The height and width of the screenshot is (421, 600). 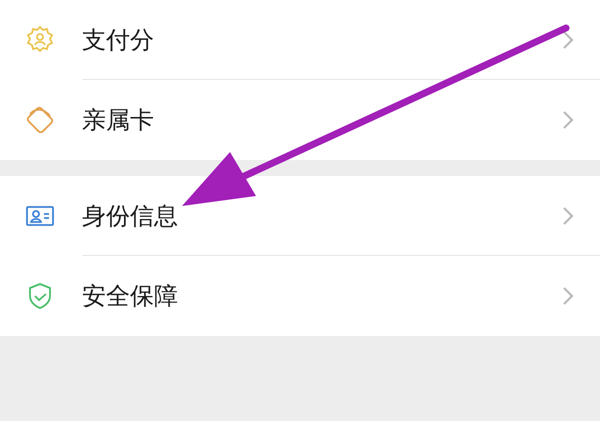 What do you see at coordinates (118, 120) in the screenshot?
I see `menu-label: 亲属卡` at bounding box center [118, 120].